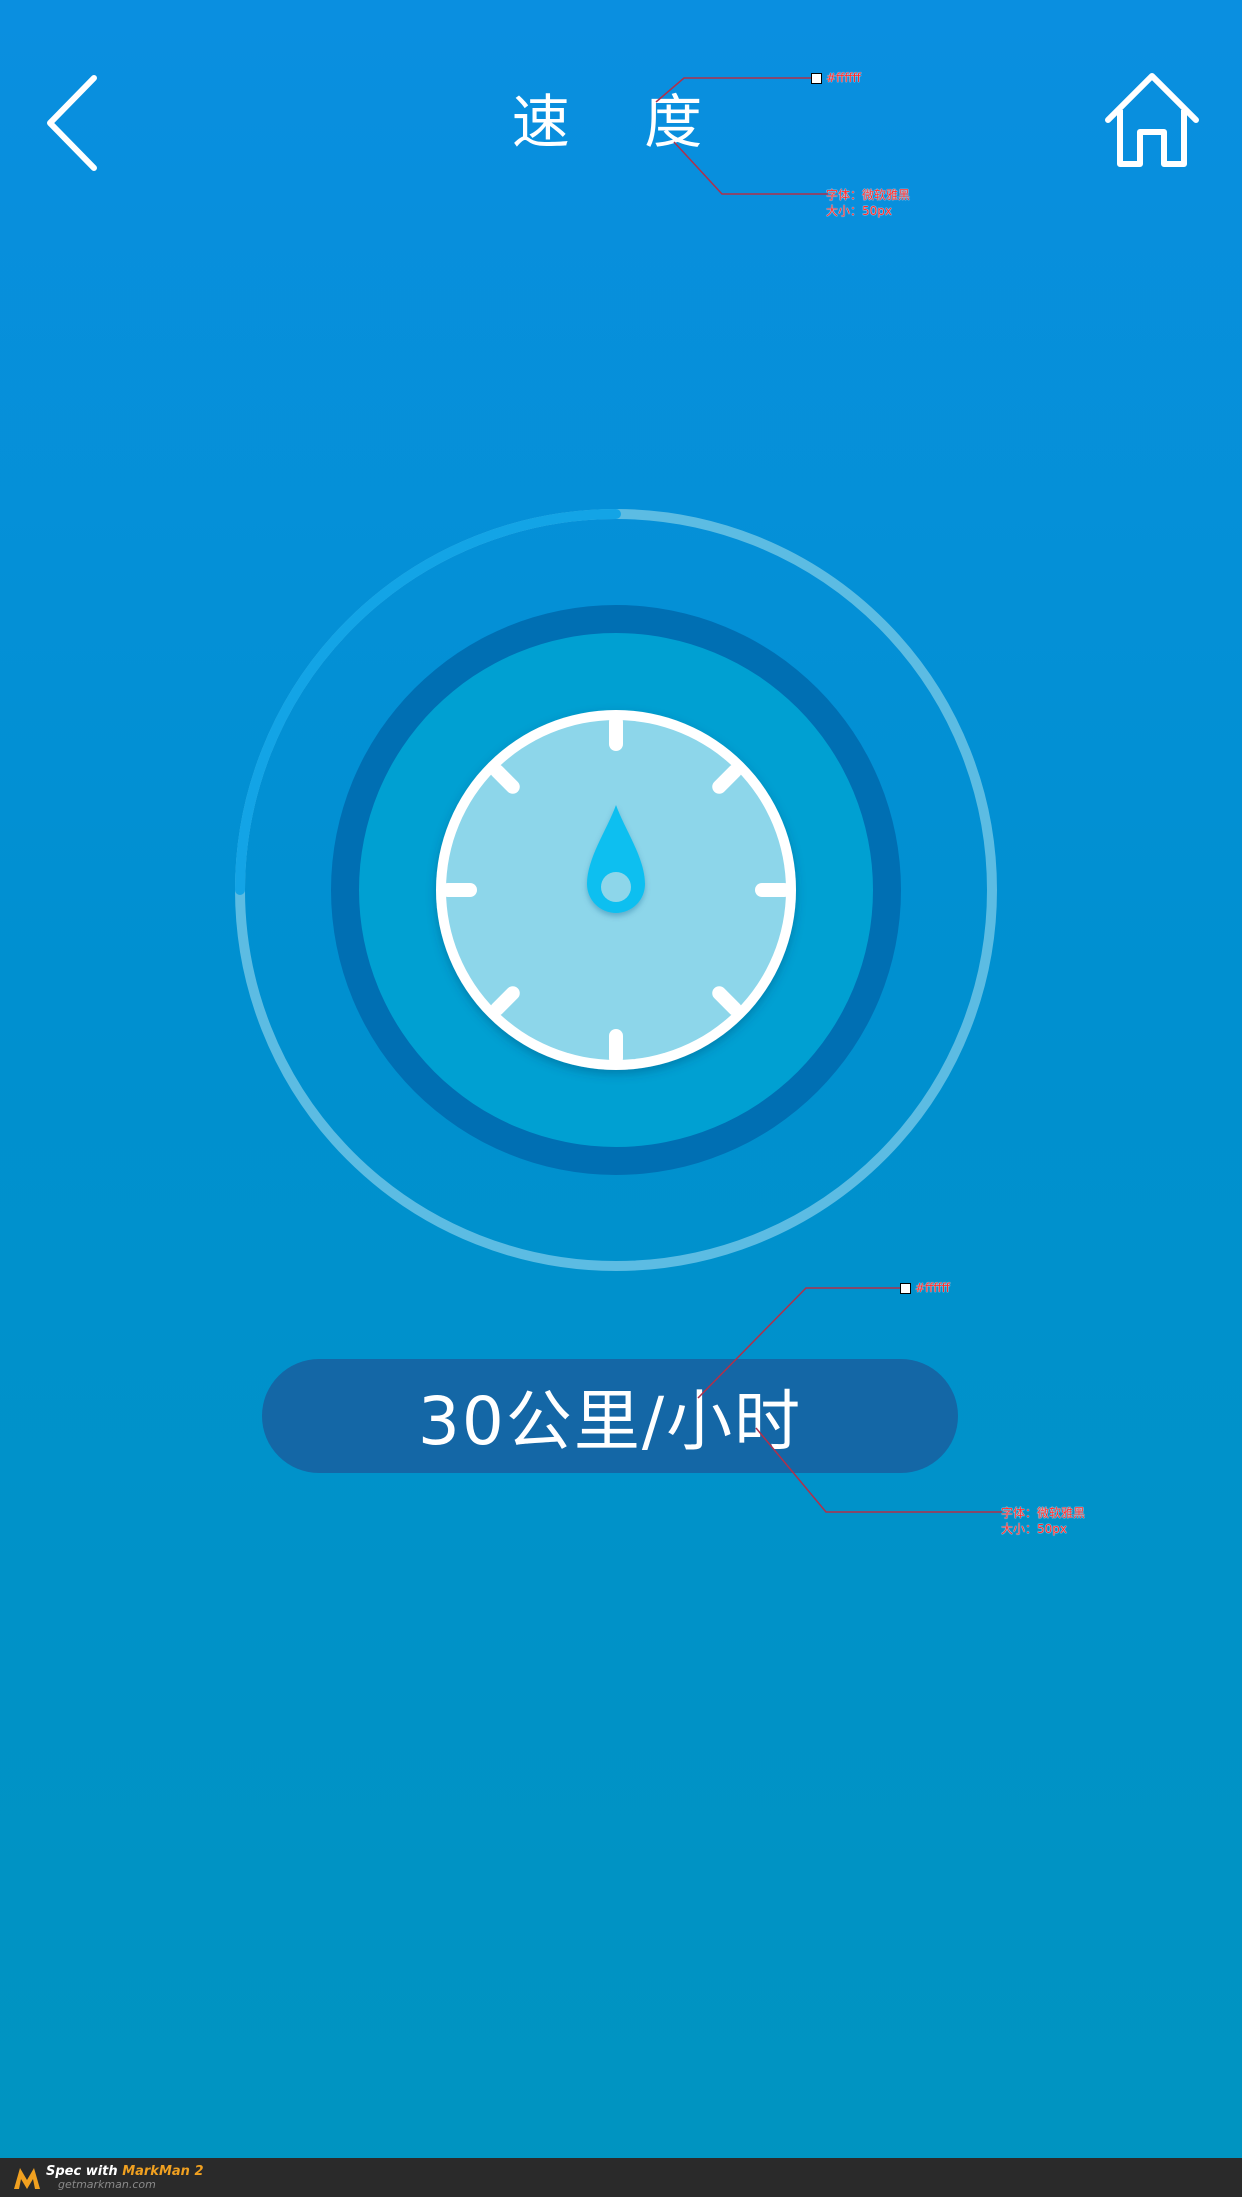 This screenshot has height=2197, width=1242. Describe the element at coordinates (1152, 120) in the screenshot. I see `home-icon` at that location.